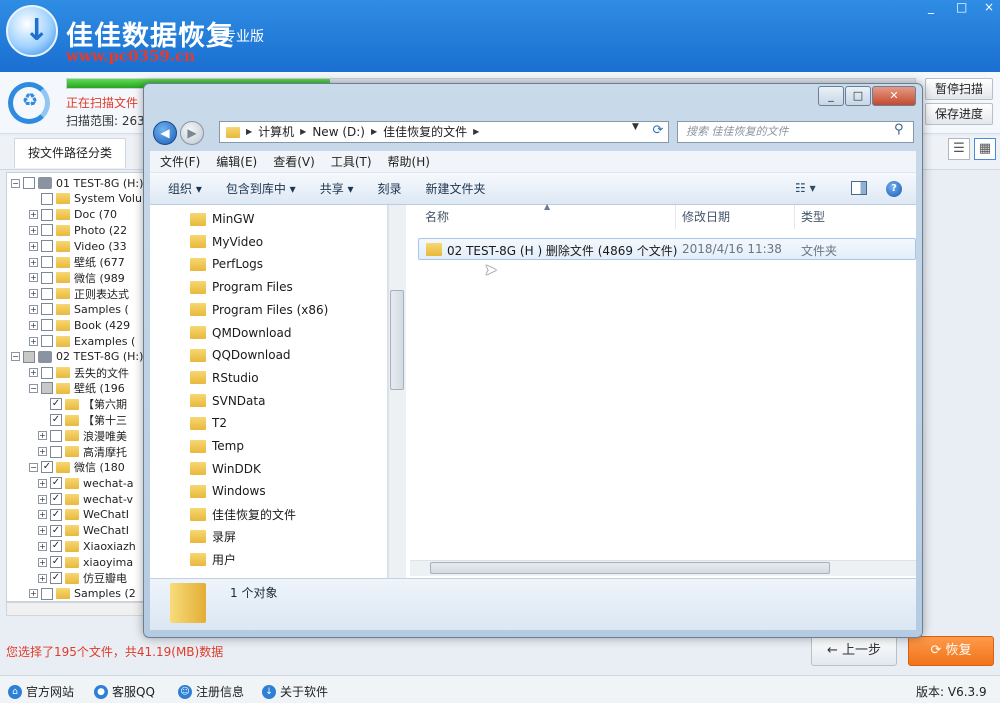  I want to click on organize-button: 组织 ▾, so click(185, 188).